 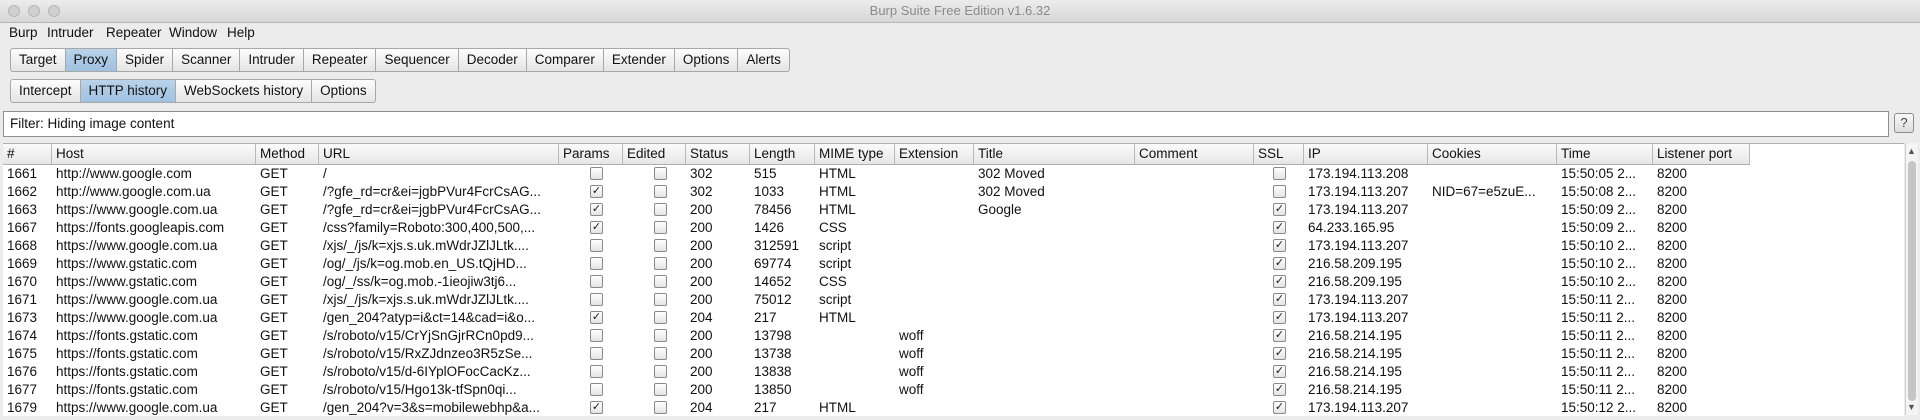 What do you see at coordinates (1904, 123) in the screenshot?
I see `help-button: ?` at bounding box center [1904, 123].